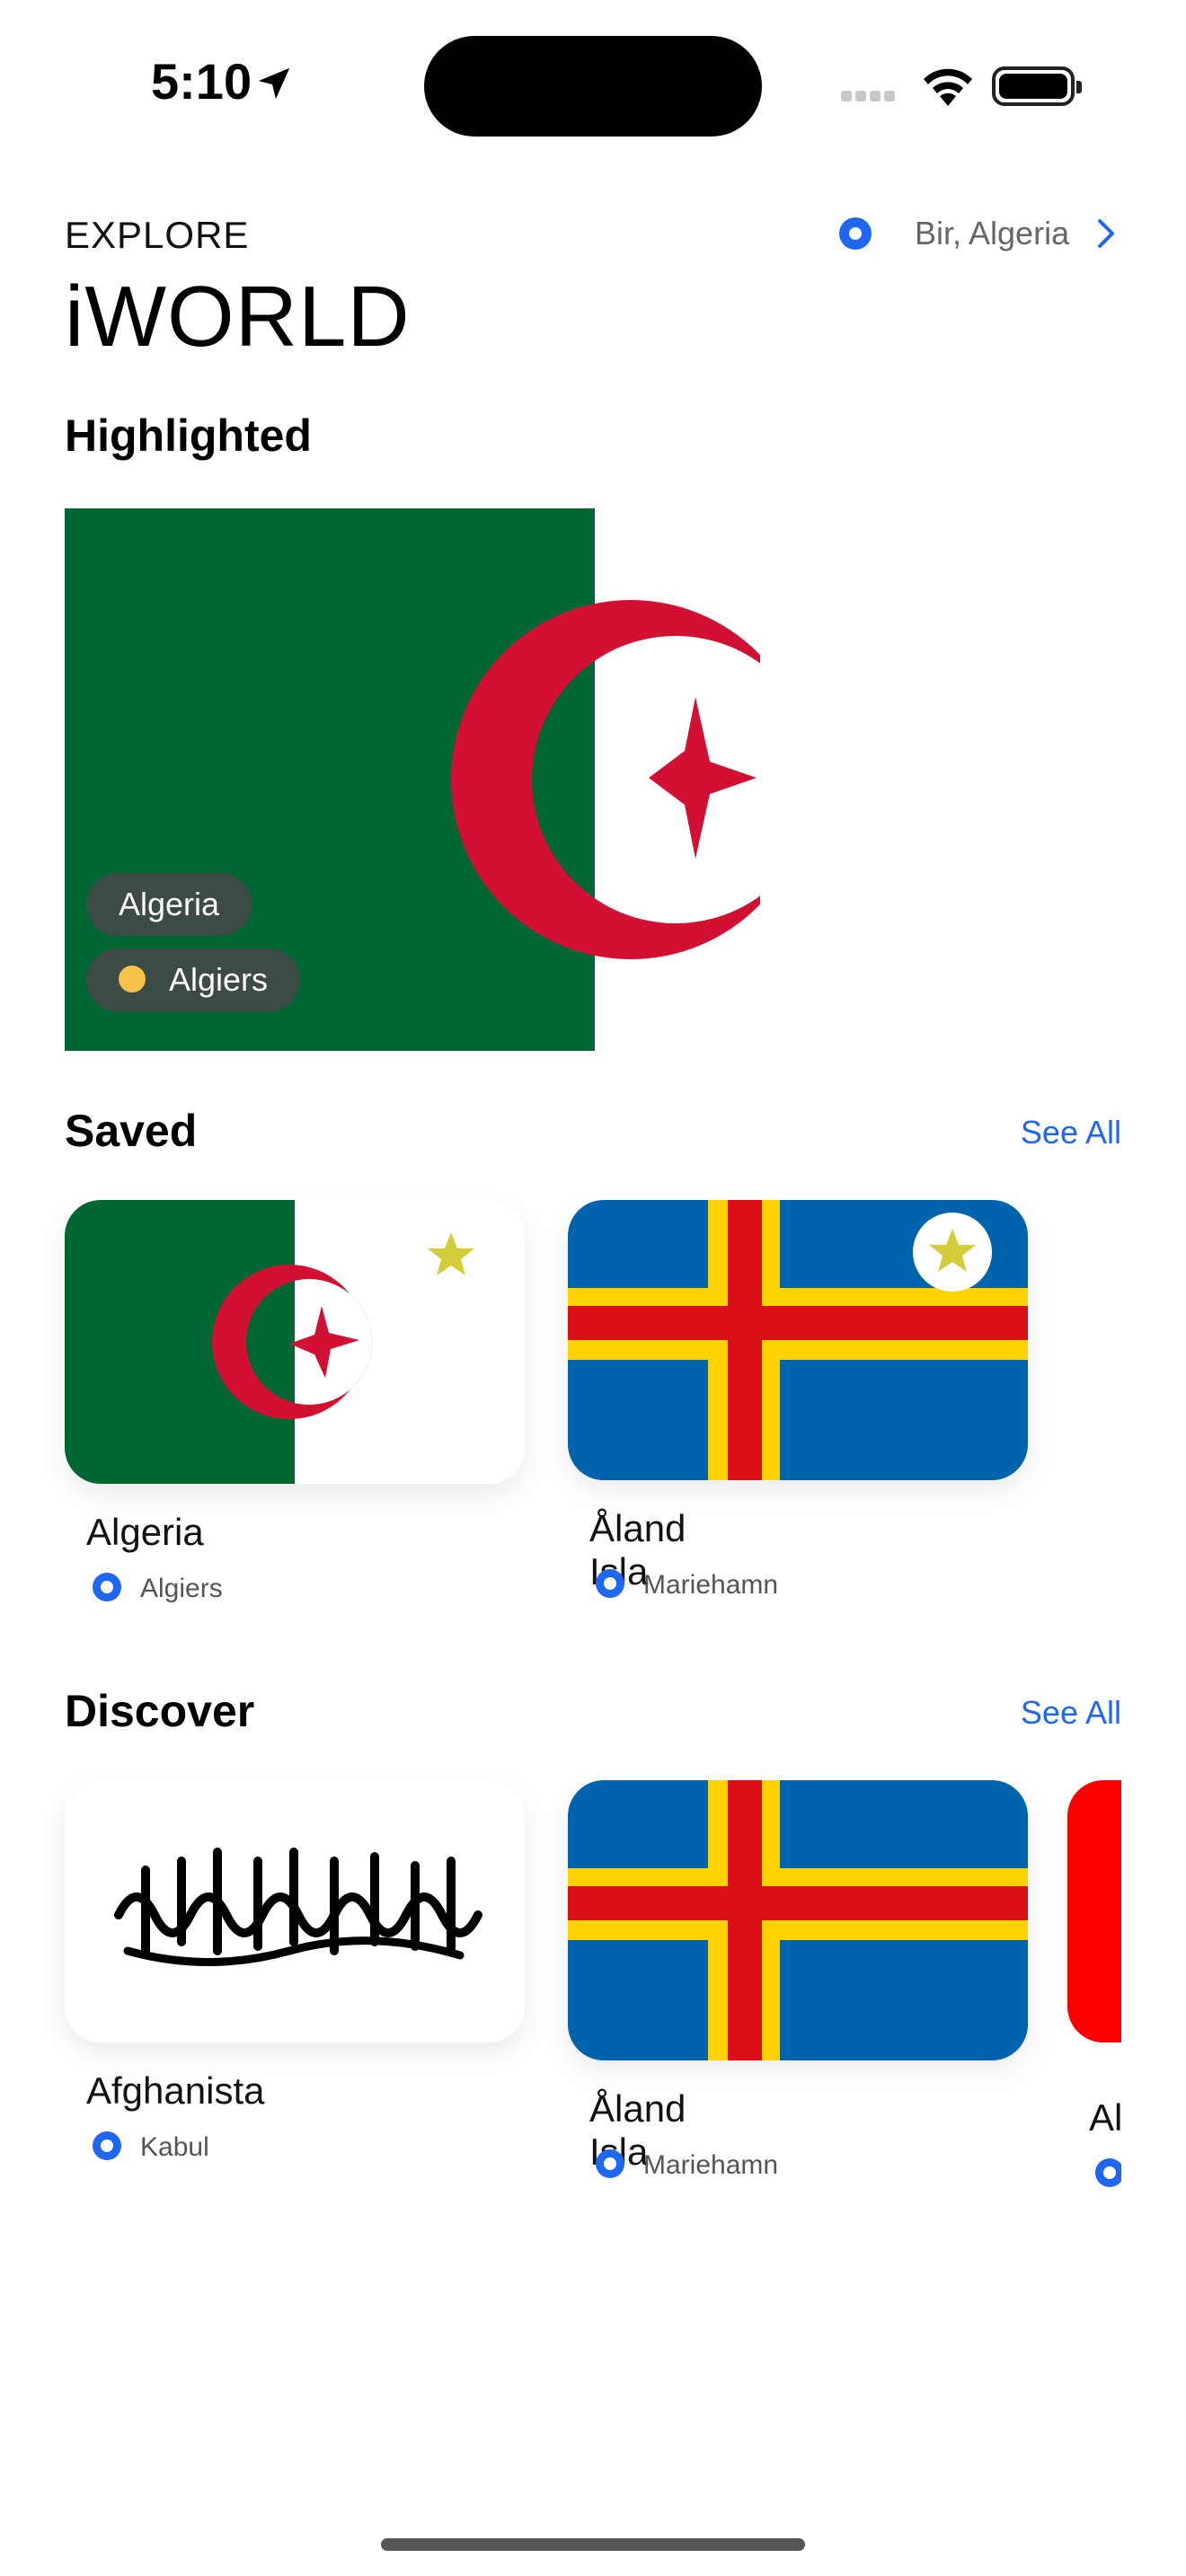 The image size is (1186, 2576). What do you see at coordinates (1071, 1713) in the screenshot?
I see `discover-see-all-link: See All` at bounding box center [1071, 1713].